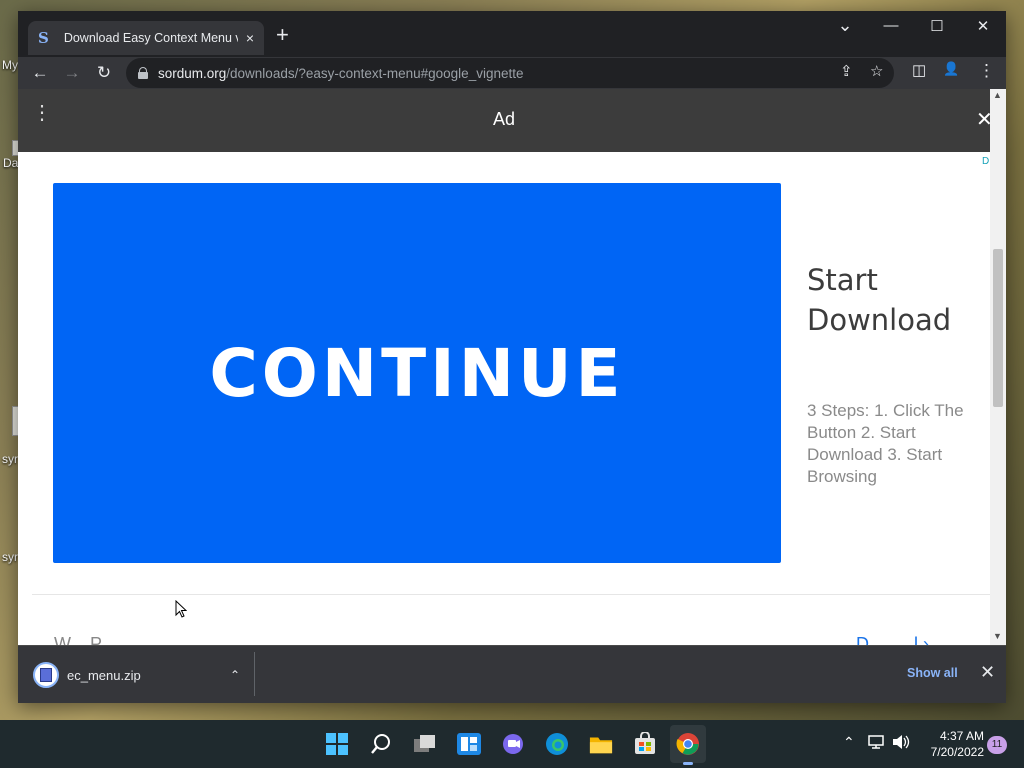  Describe the element at coordinates (932, 673) in the screenshot. I see `show-all-button: Show all` at that location.